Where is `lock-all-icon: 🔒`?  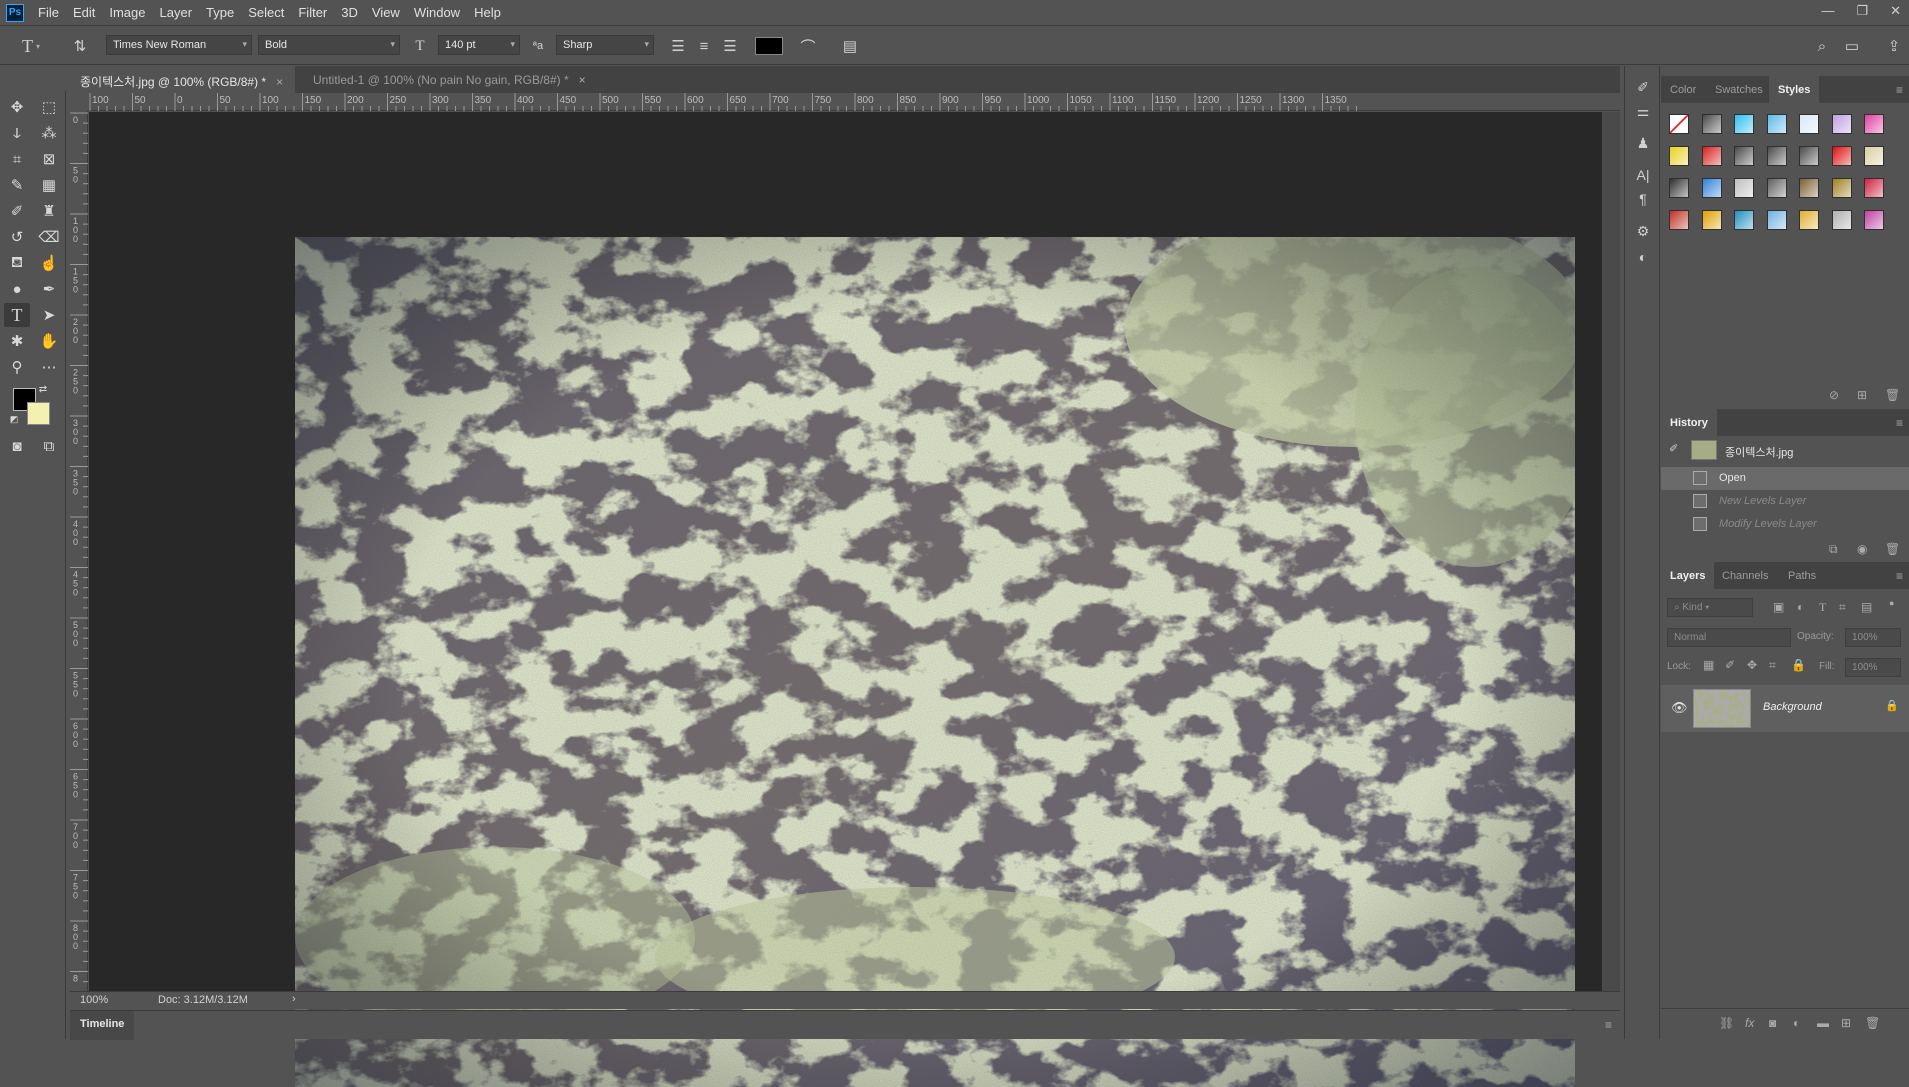
lock-all-icon: 🔒 is located at coordinates (1798, 665).